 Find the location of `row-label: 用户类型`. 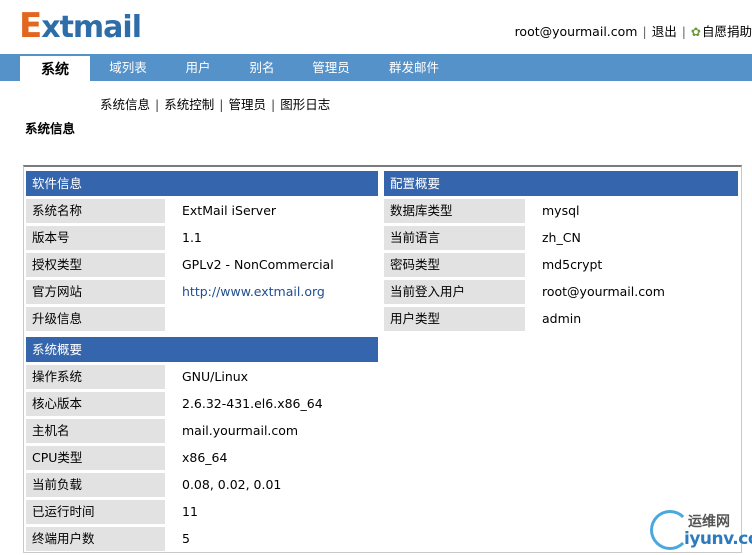

row-label: 用户类型 is located at coordinates (454, 319).